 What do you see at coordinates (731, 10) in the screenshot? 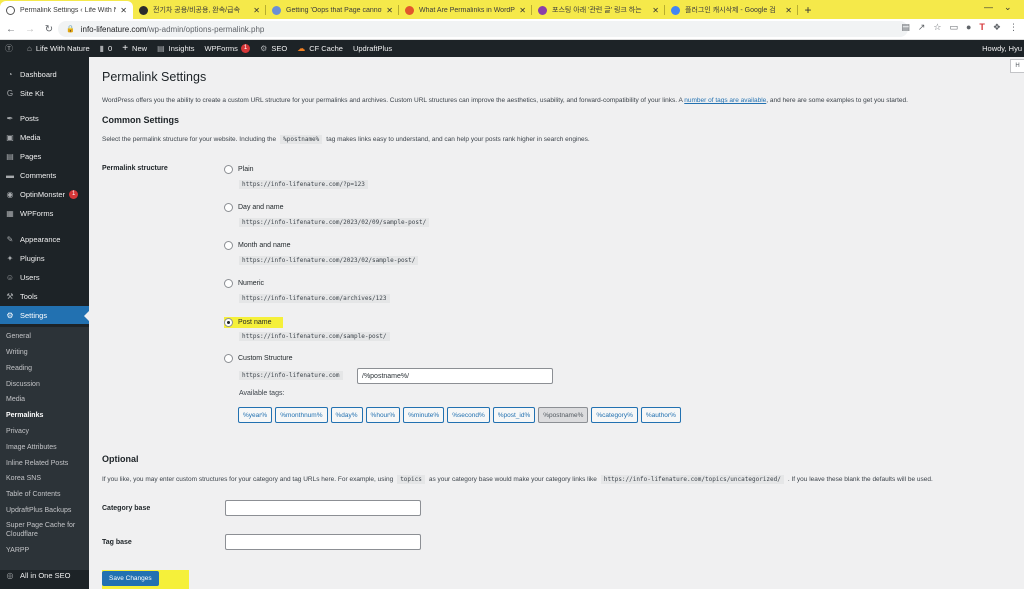
I see `browser-tab: 플러그인 캐시삭제 - Google 검 ✕` at bounding box center [731, 10].